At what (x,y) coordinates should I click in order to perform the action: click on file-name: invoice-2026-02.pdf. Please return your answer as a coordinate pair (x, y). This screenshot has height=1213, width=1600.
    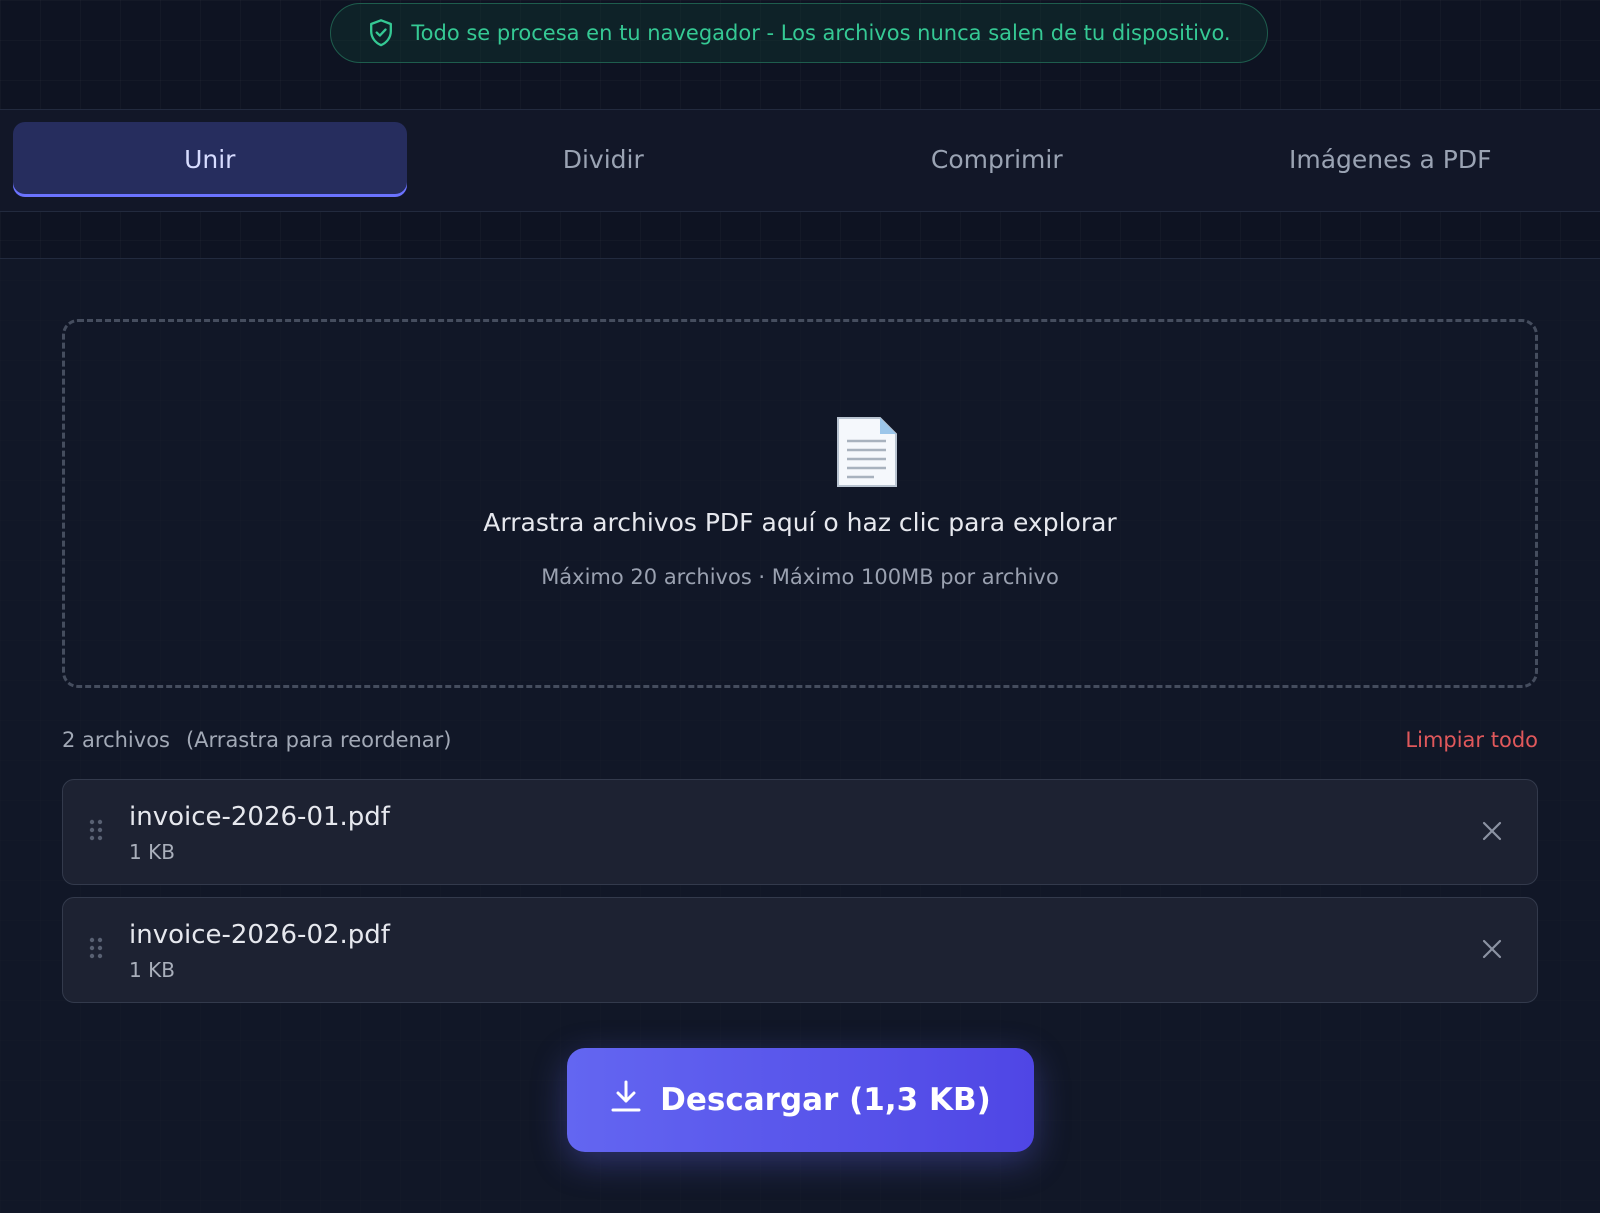
    Looking at the image, I should click on (259, 935).